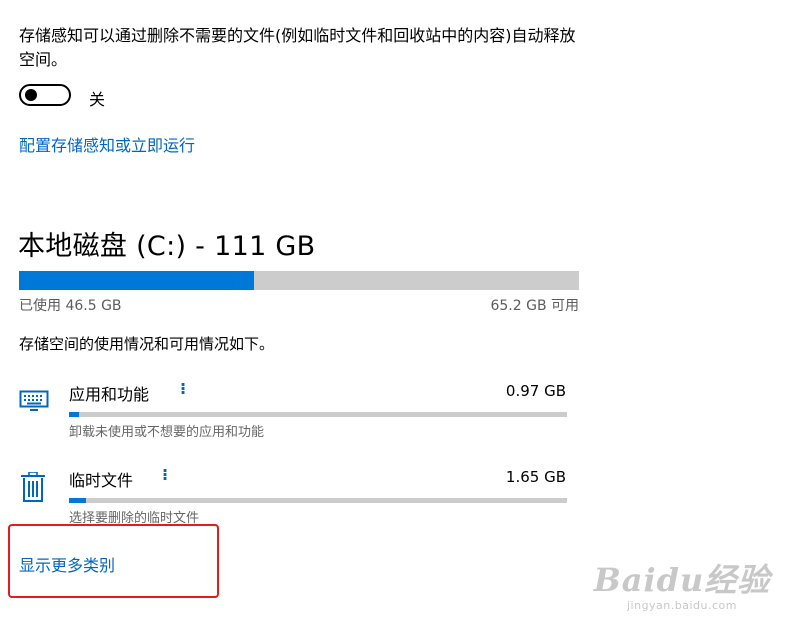  I want to click on category-description: 卸载未使用或不想要的应用和功能, so click(167, 432).